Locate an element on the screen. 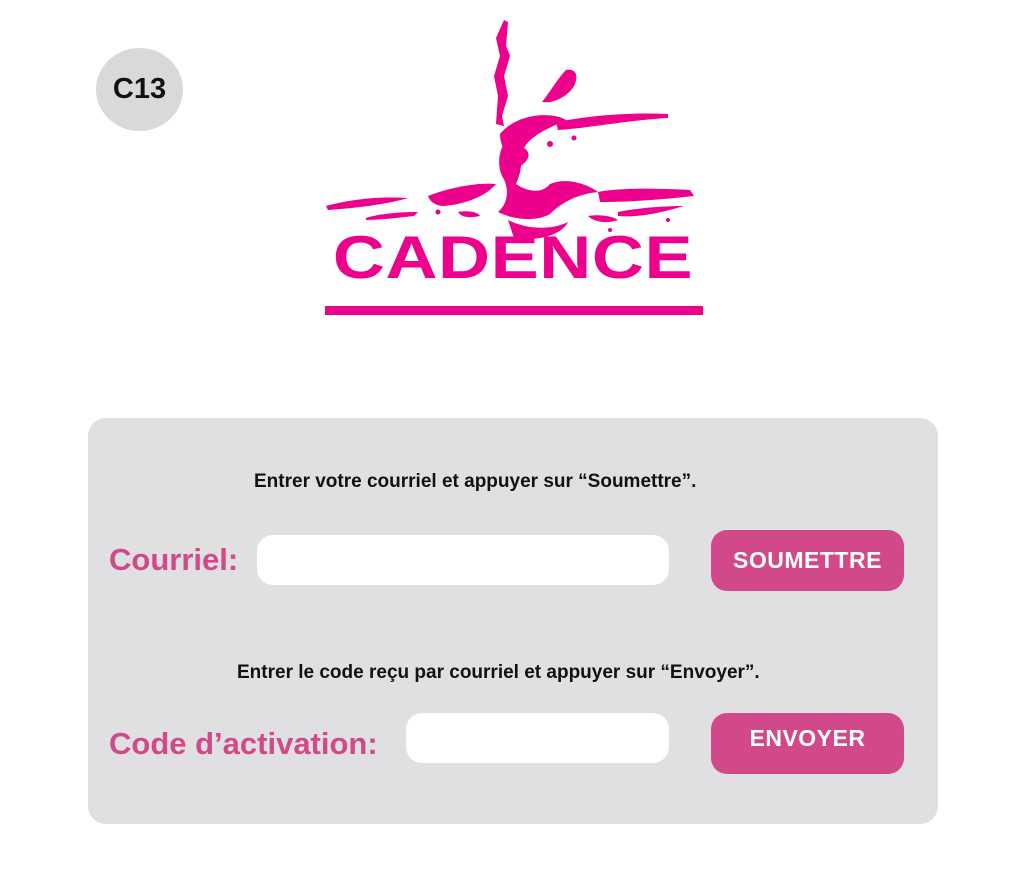 The image size is (1025, 873). email-label: Courriel: is located at coordinates (174, 559).